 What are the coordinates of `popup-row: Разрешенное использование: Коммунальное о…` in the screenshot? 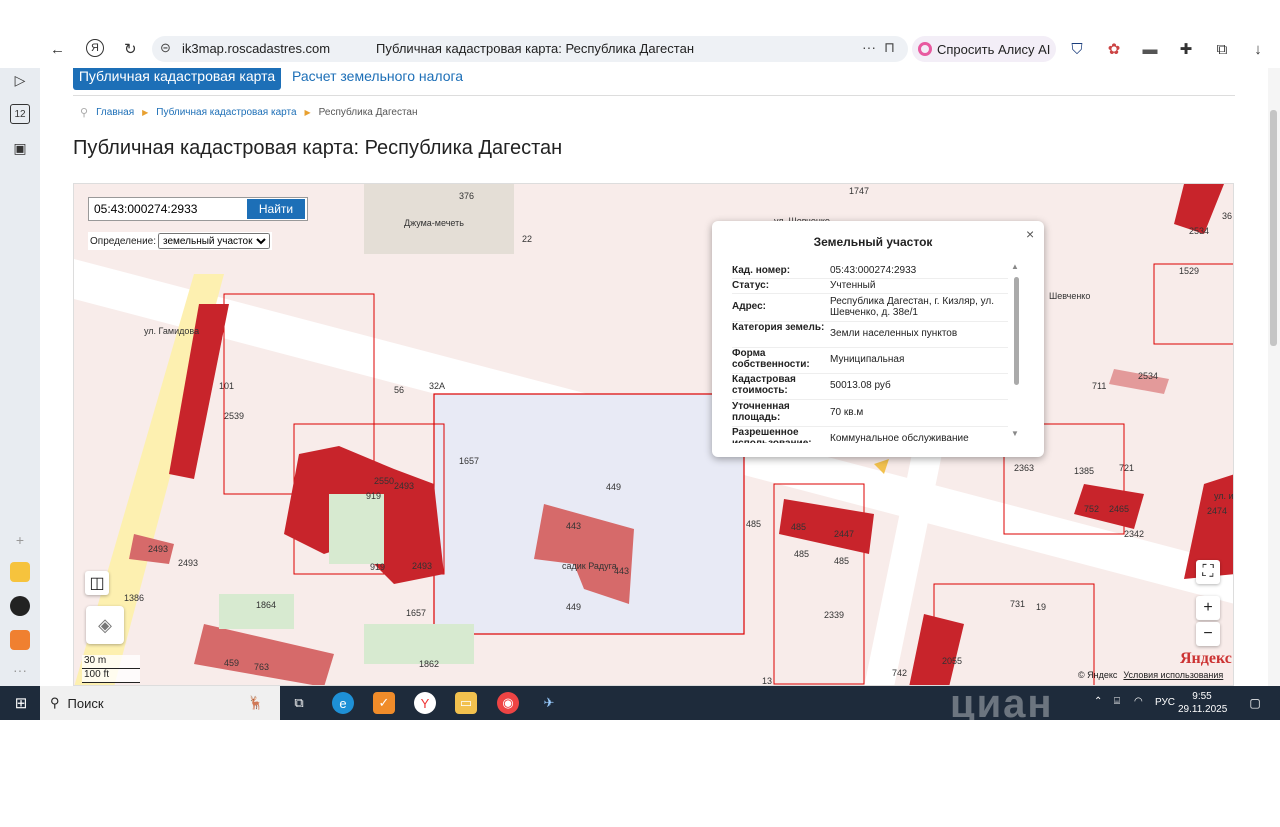 It's located at (870, 435).